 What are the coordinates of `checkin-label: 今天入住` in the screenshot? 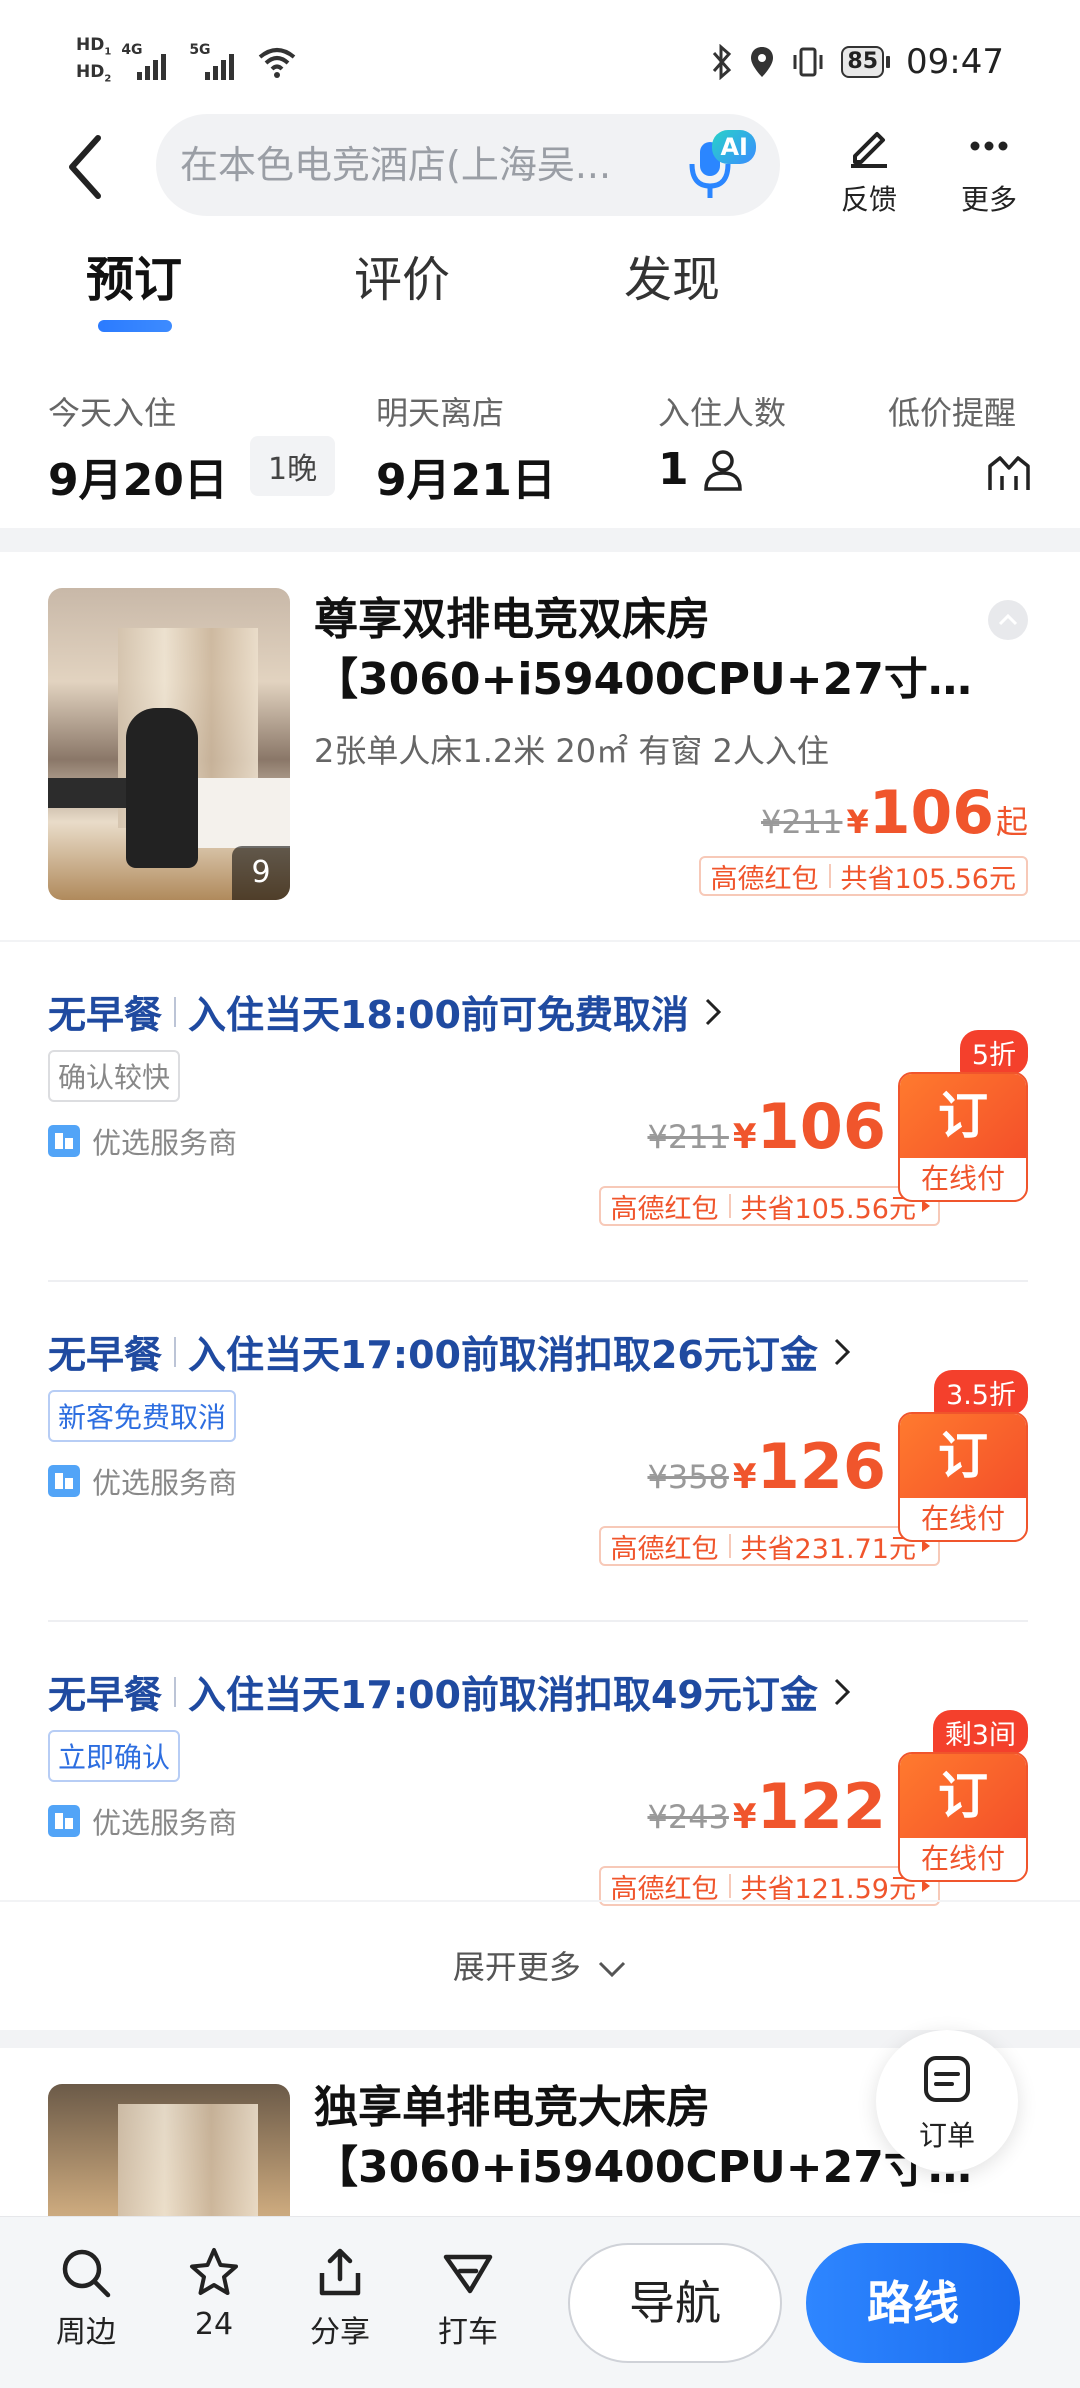 It's located at (112, 413).